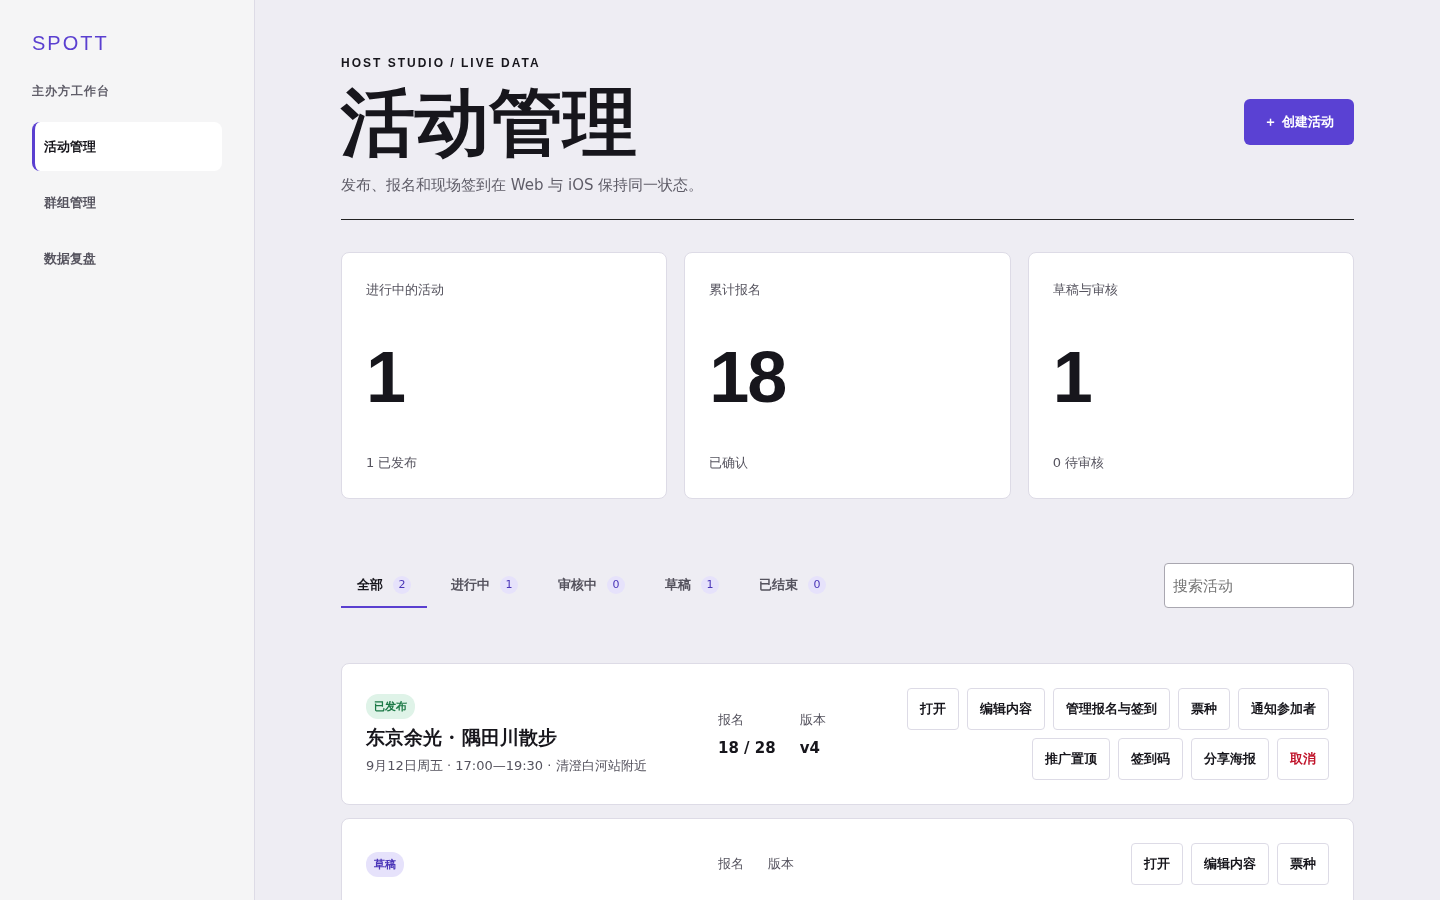 The image size is (1440, 900). Describe the element at coordinates (1299, 122) in the screenshot. I see `create-event-button: ＋ 创建活动` at that location.